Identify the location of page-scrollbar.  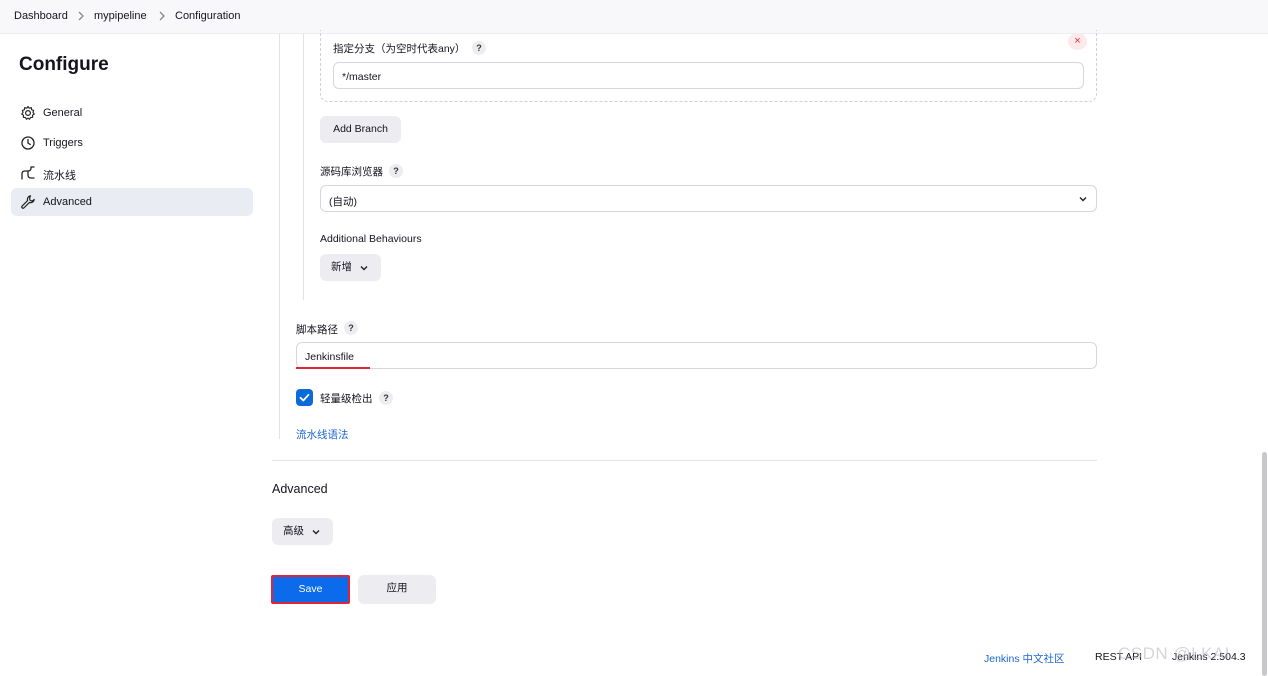
(1264, 564).